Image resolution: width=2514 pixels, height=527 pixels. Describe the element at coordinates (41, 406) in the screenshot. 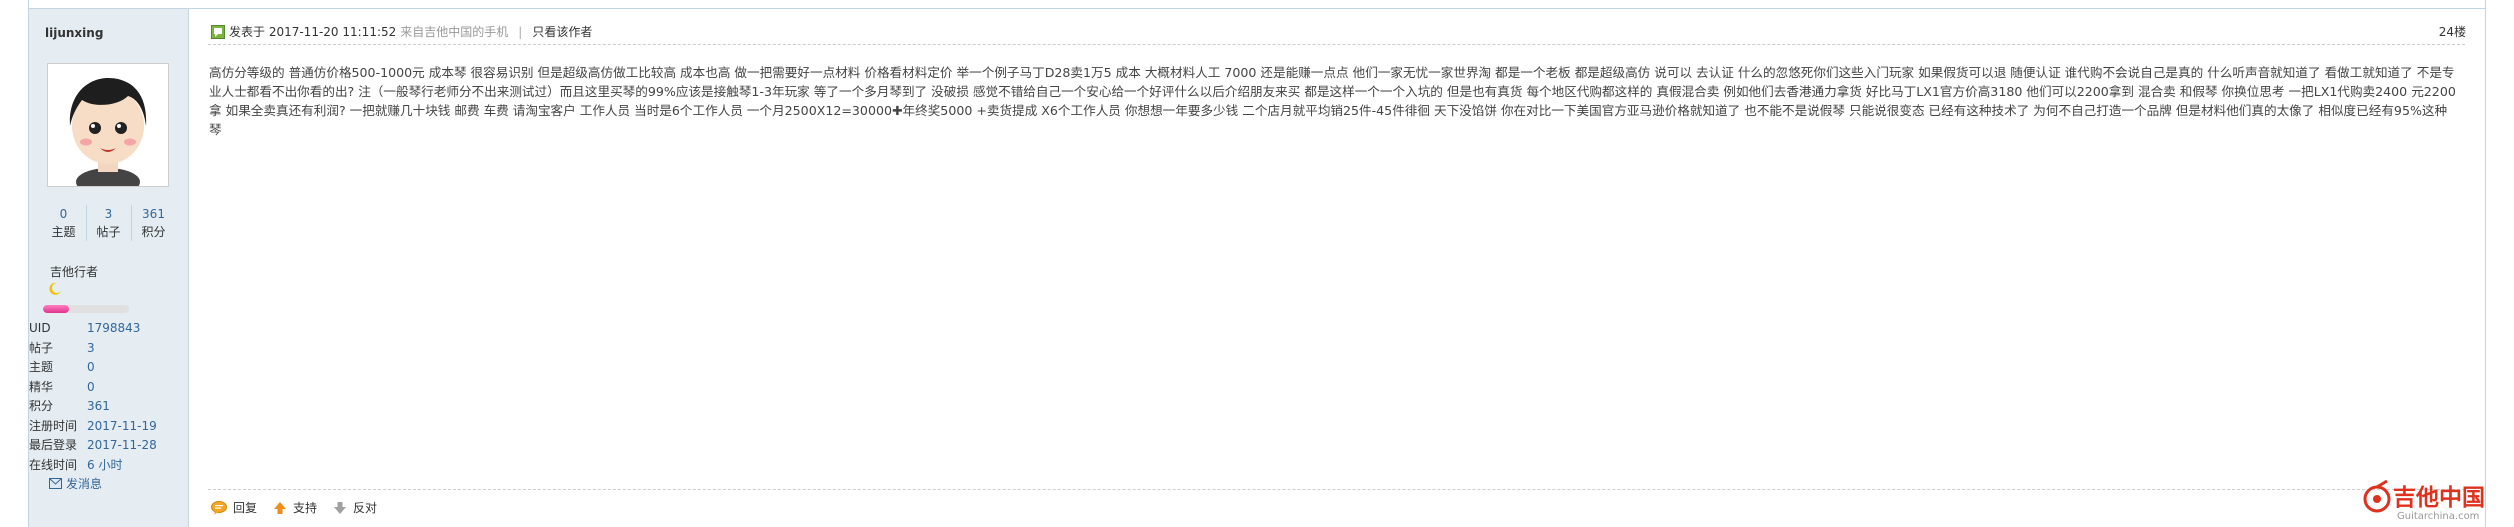

I see `info-label: 积分` at that location.